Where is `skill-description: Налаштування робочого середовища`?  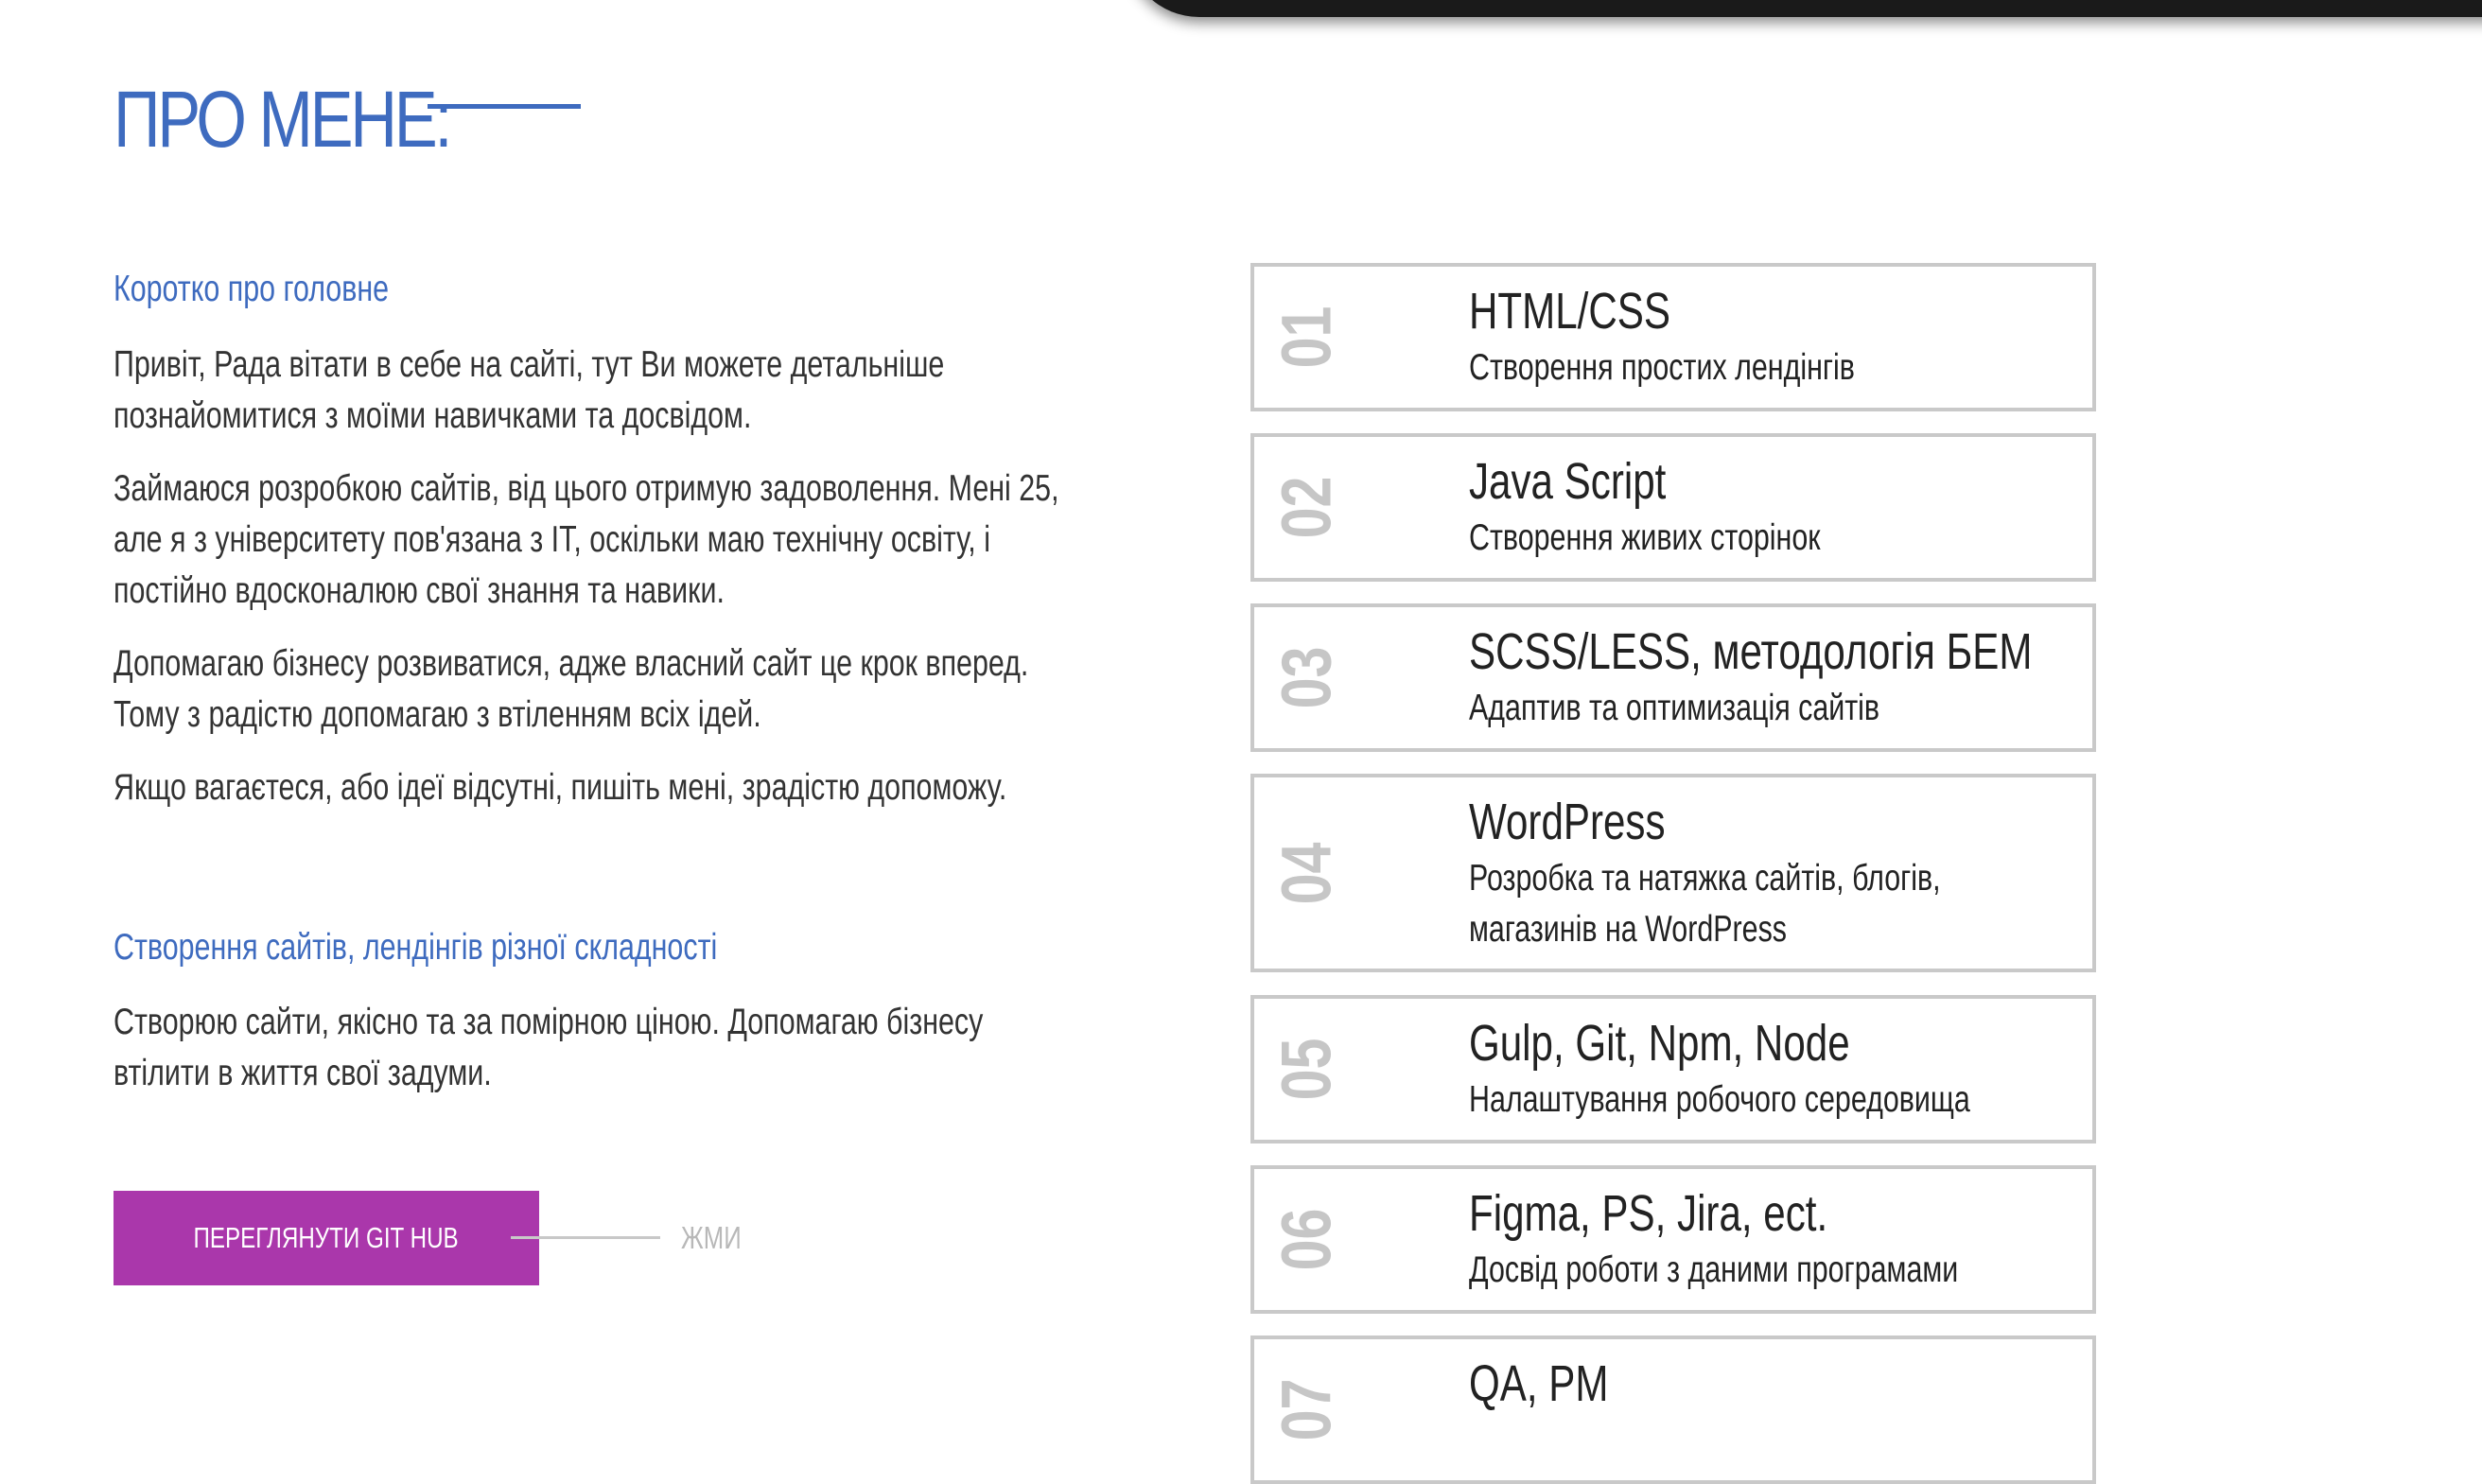
skill-description: Налаштування робочого середовища is located at coordinates (1720, 1100).